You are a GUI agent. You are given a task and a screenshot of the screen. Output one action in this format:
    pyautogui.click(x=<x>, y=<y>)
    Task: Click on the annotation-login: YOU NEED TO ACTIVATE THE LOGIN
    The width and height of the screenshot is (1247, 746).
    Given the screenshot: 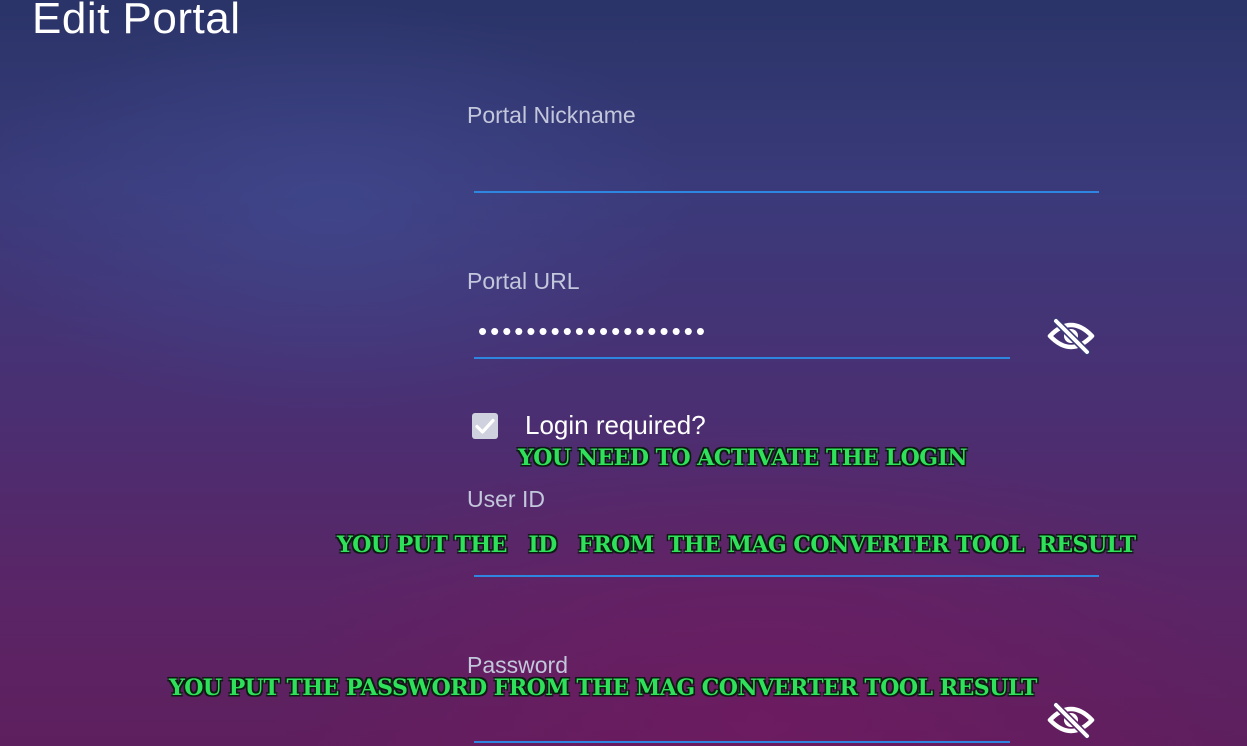 What is the action you would take?
    pyautogui.click(x=742, y=458)
    